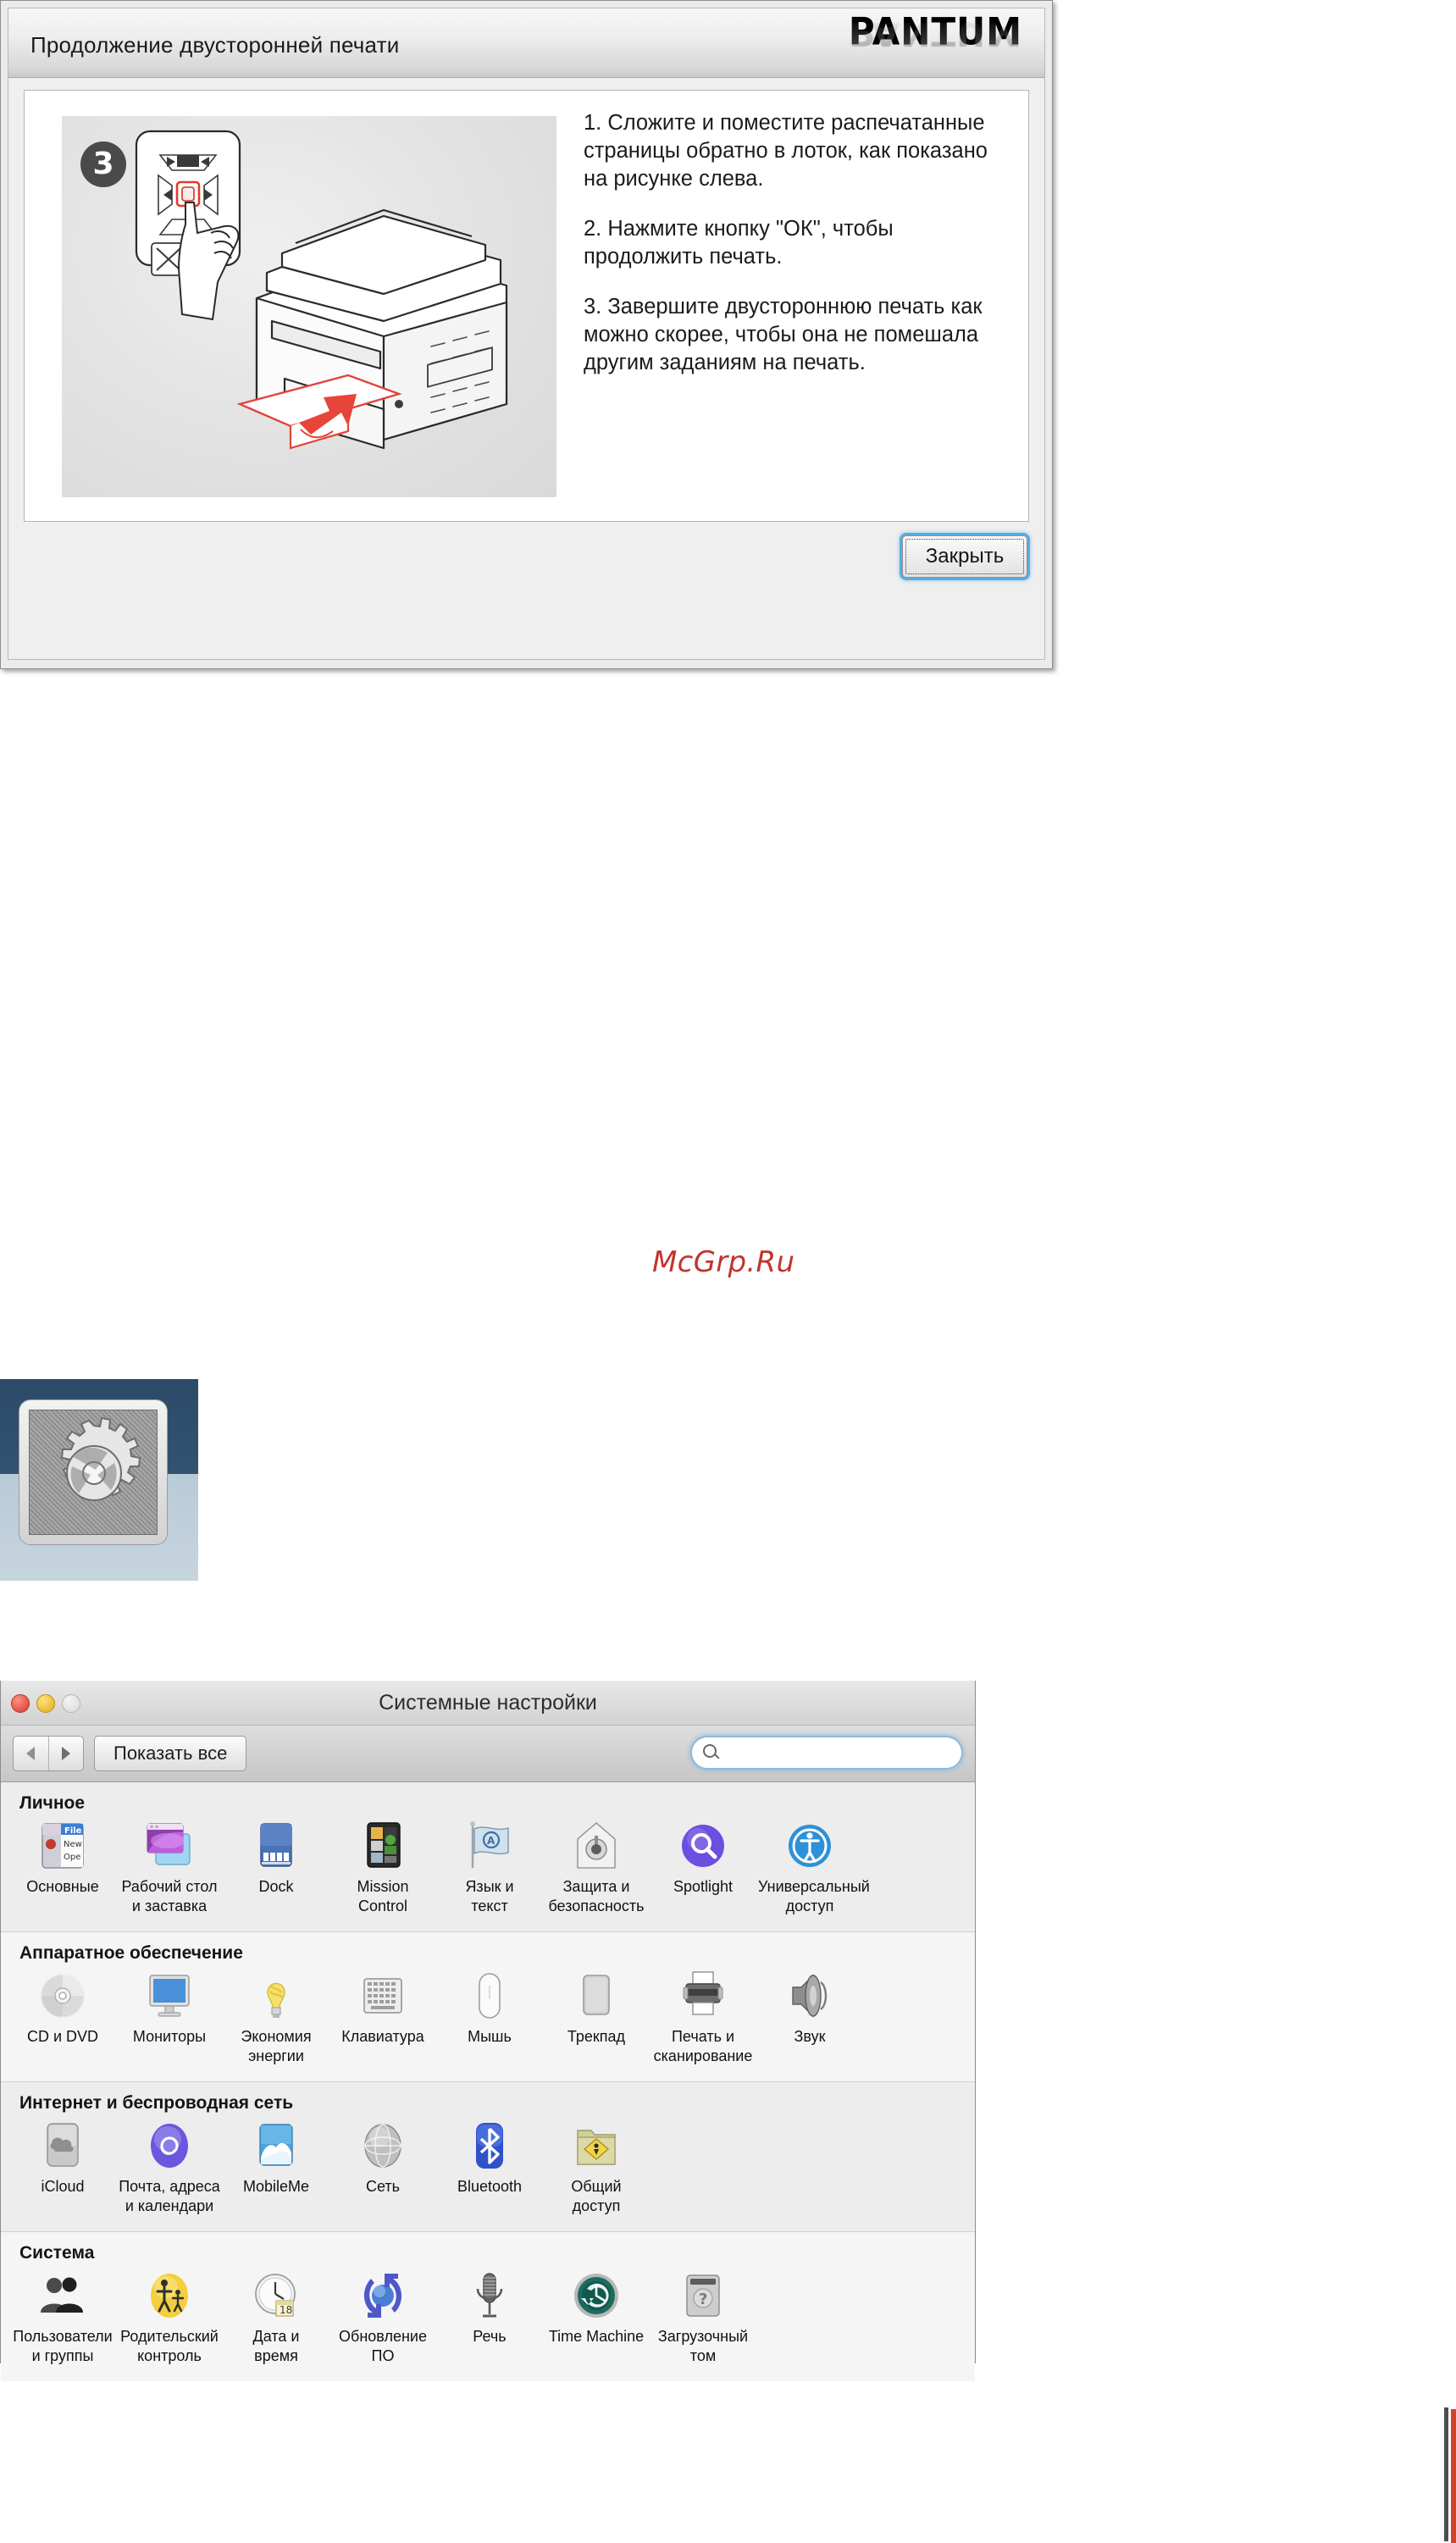 Image resolution: width=1456 pixels, height=2543 pixels. Describe the element at coordinates (964, 556) in the screenshot. I see `close-button: Закрыть` at that location.